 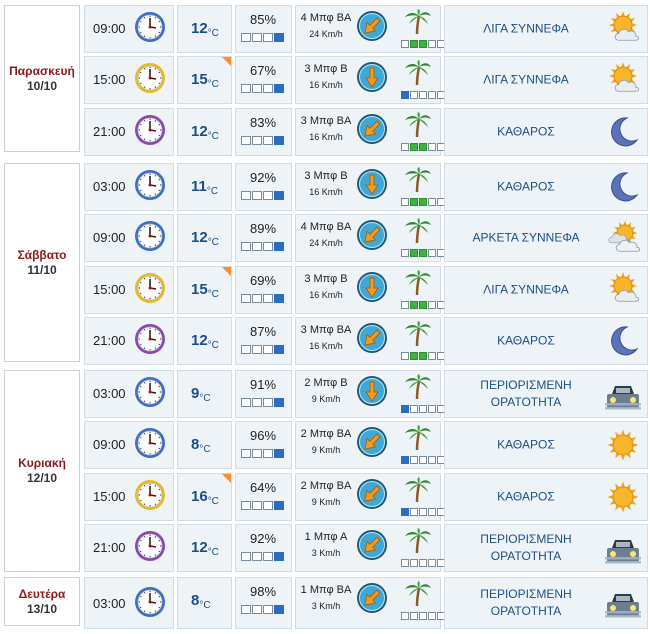 I want to click on humidity-value: 64%, so click(x=263, y=487).